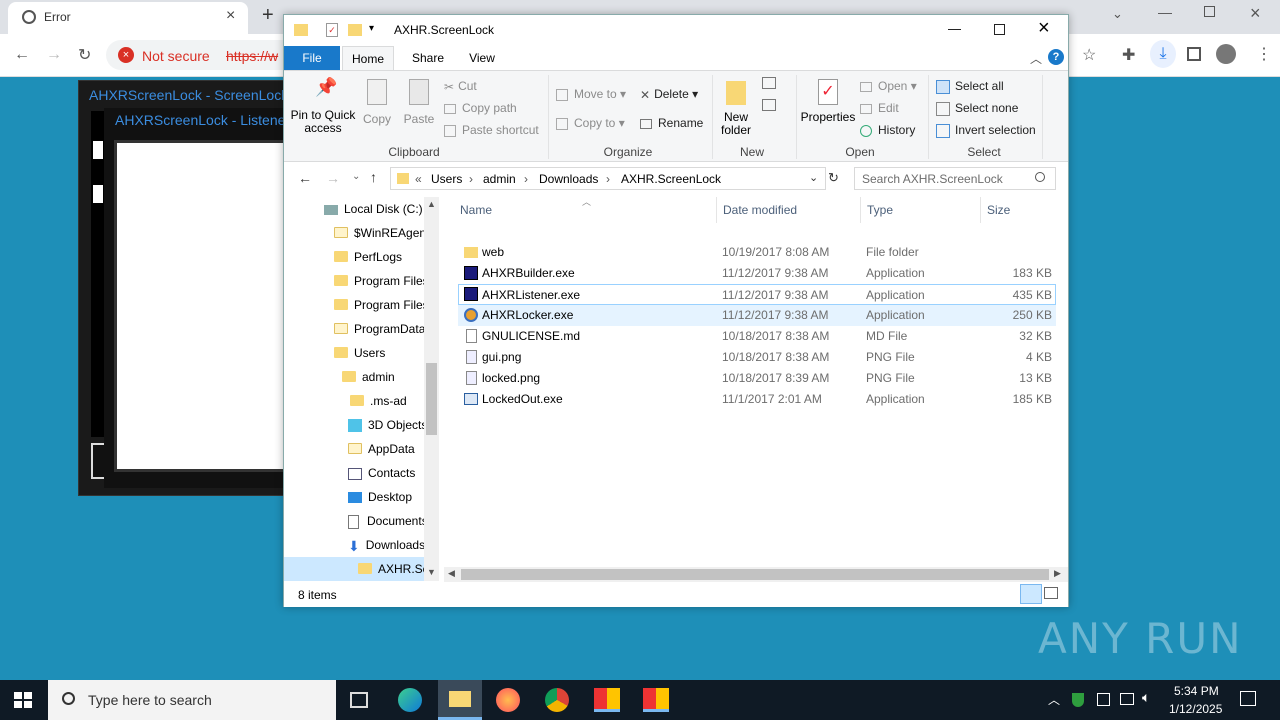 The width and height of the screenshot is (1280, 720). I want to click on tab-view: View, so click(482, 58).